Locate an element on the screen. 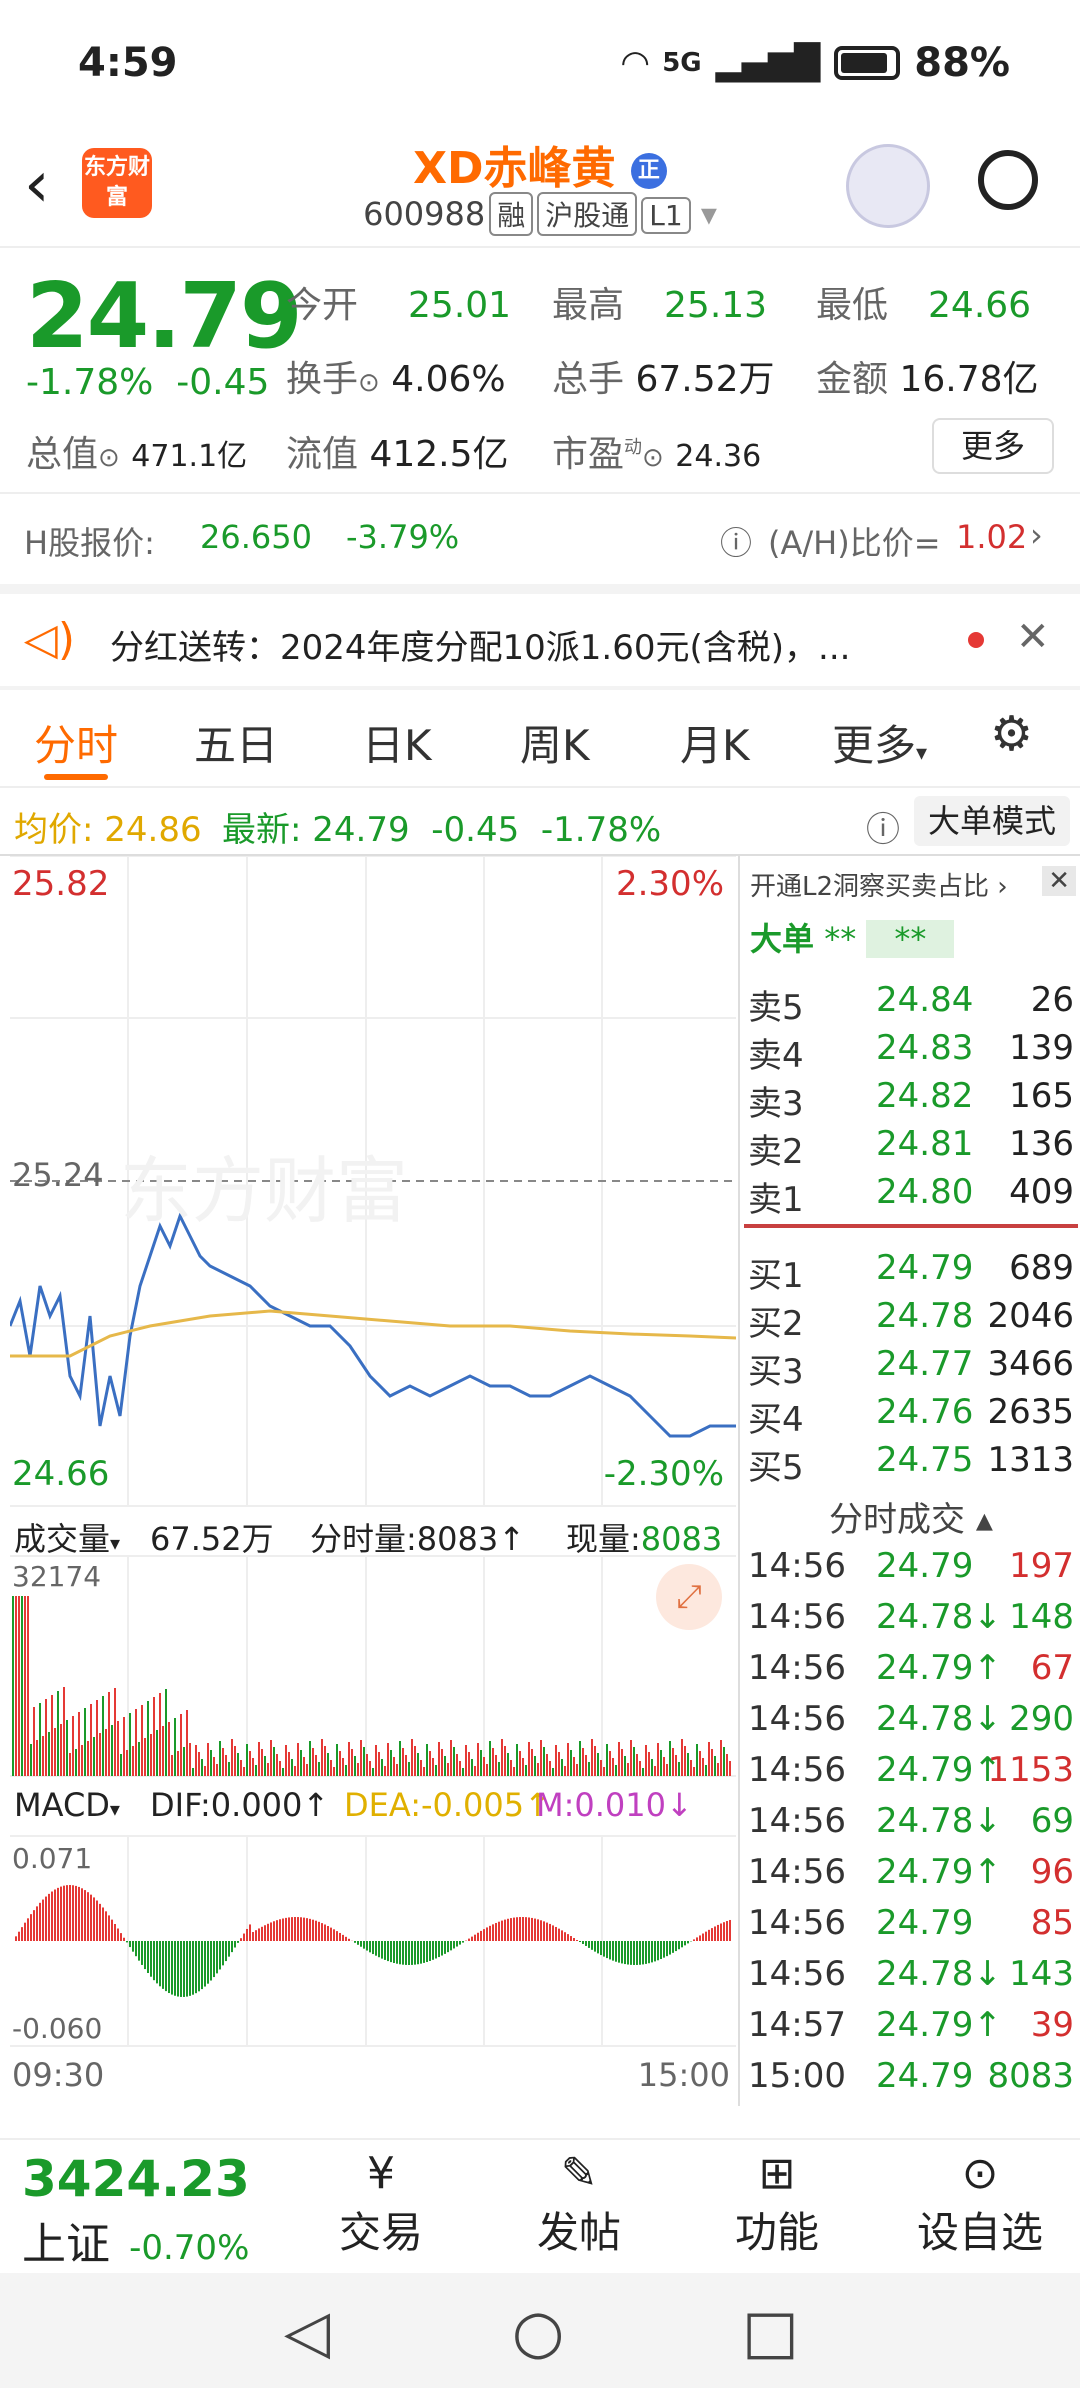  dea-value: DEA:-0.005 is located at coordinates (434, 1805).